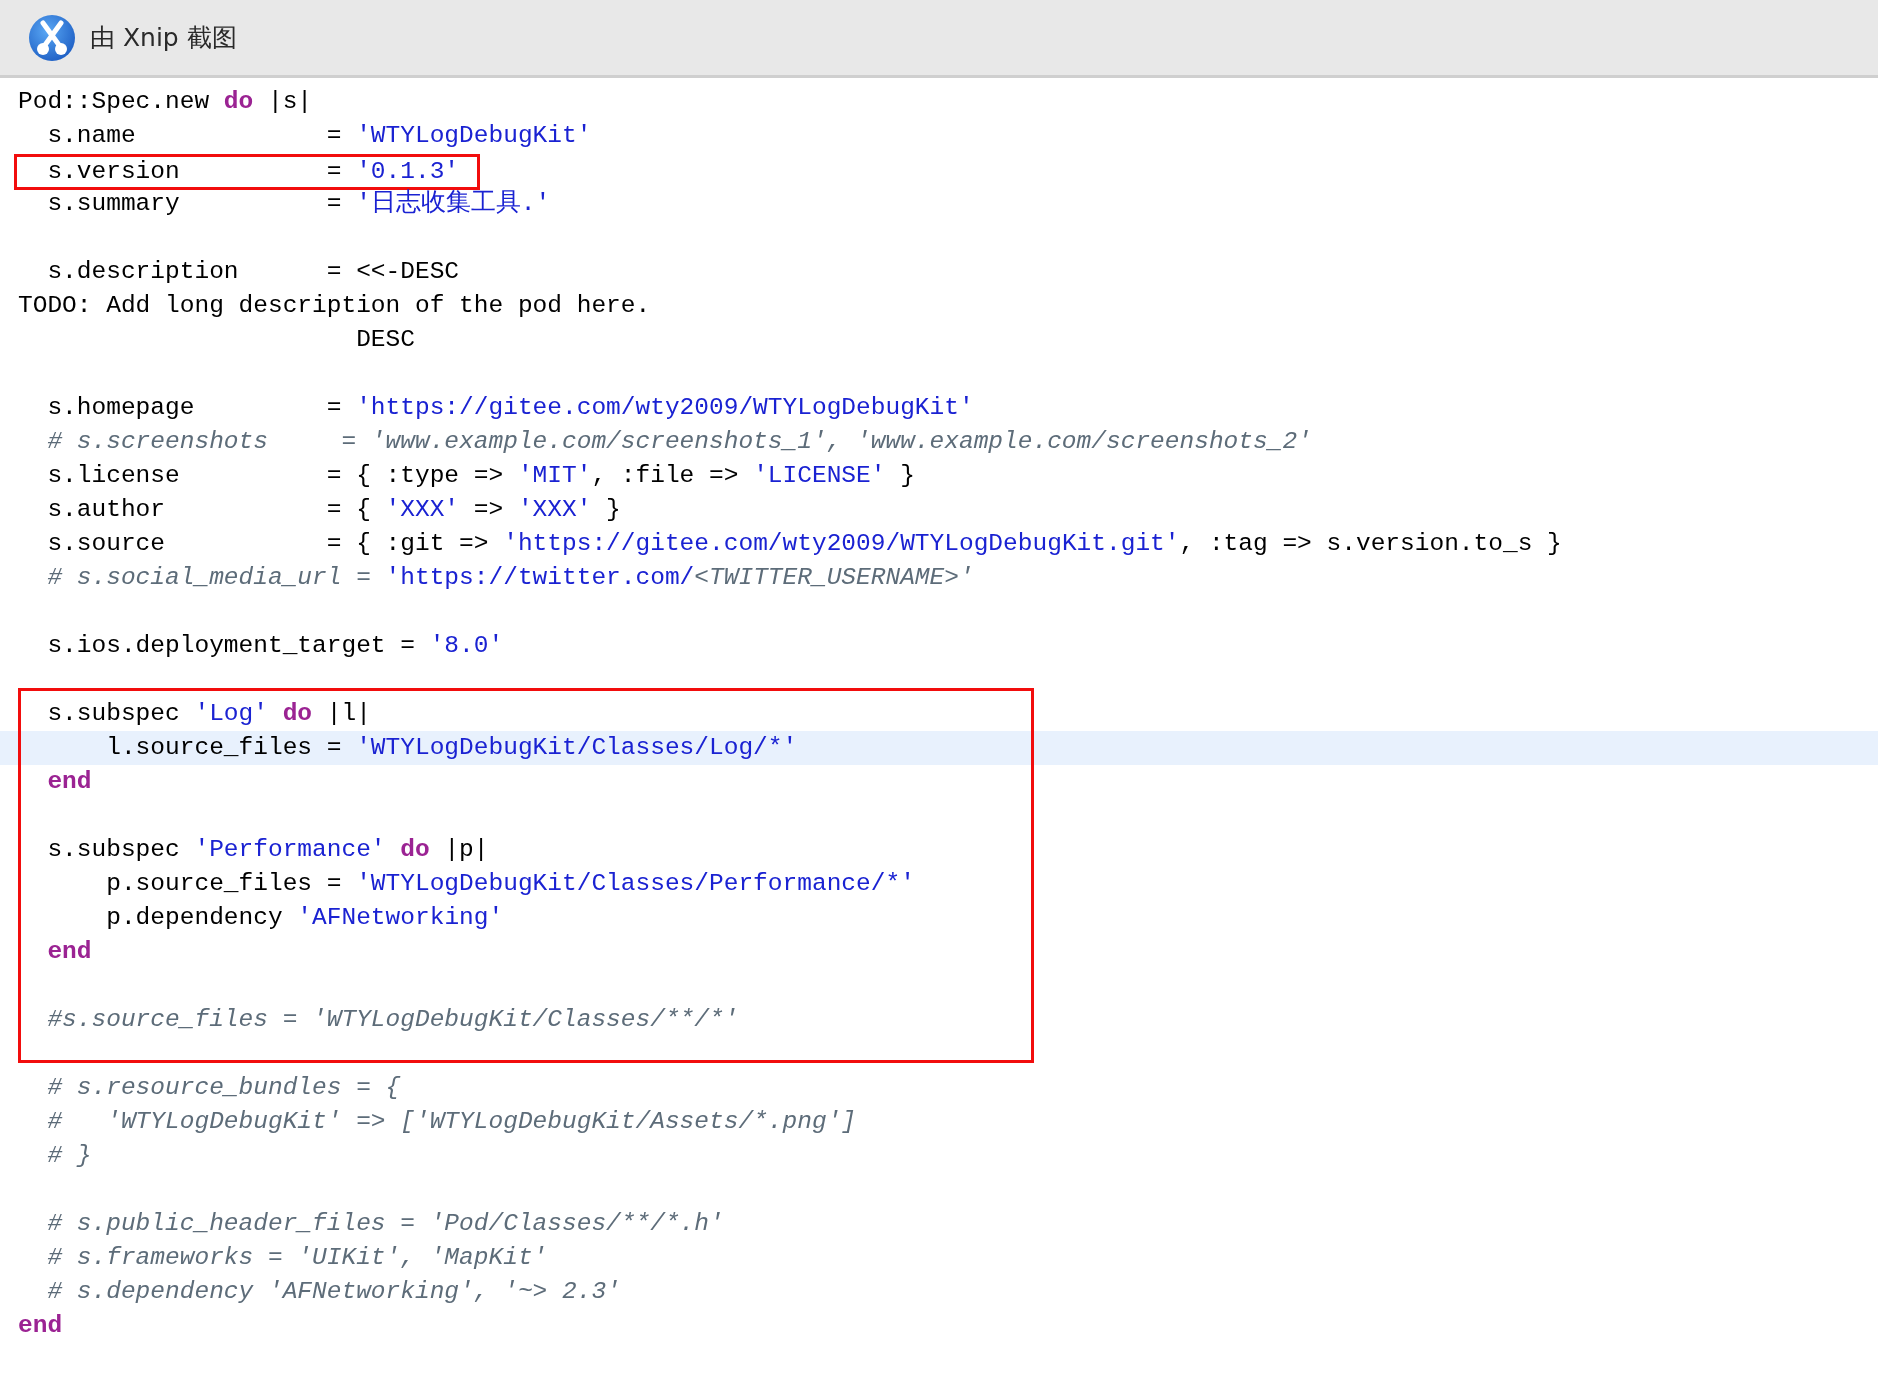 Image resolution: width=1878 pixels, height=1398 pixels. I want to click on code-line: s.author = { 'XXX' => 'XXX' }, so click(334, 510).